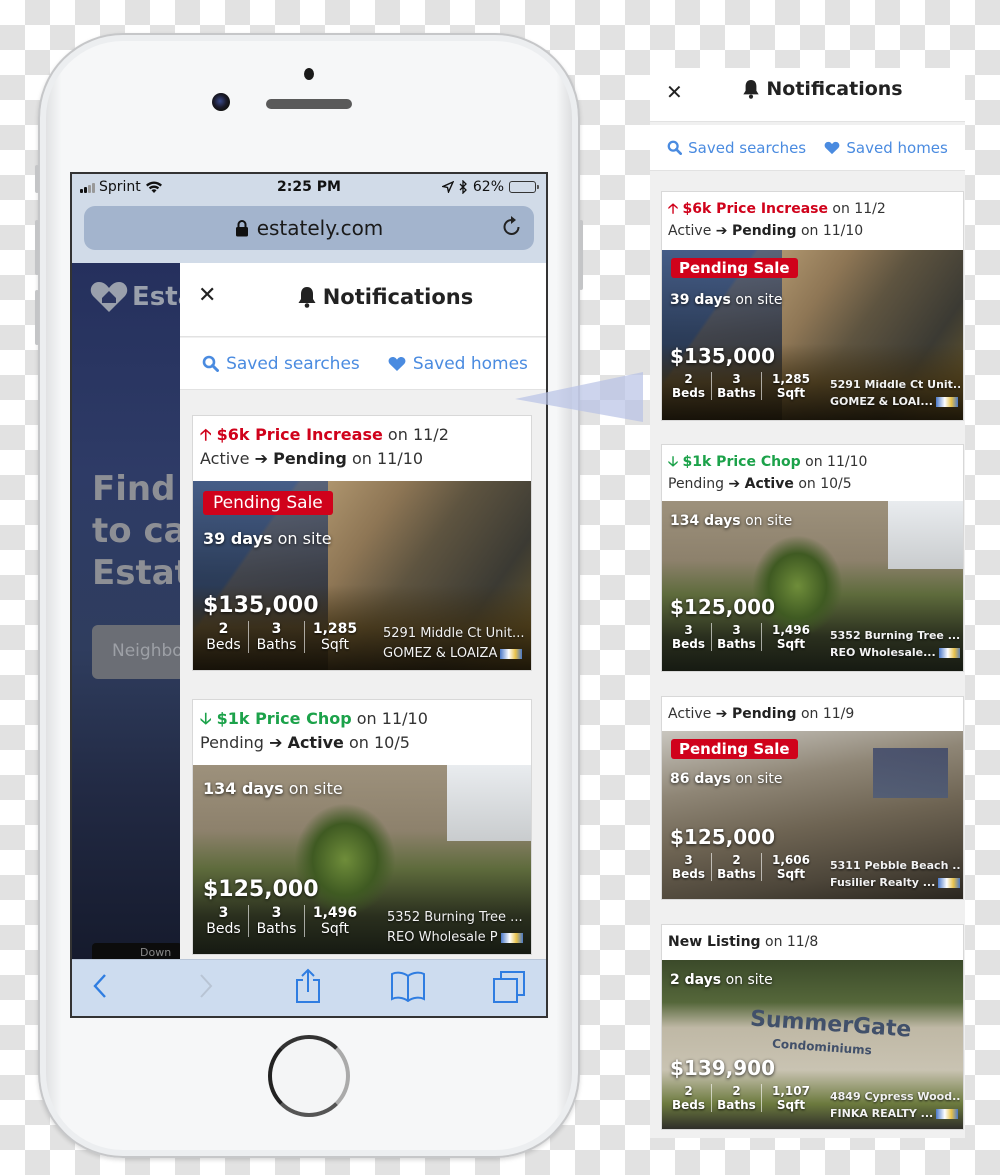 The width and height of the screenshot is (1000, 1175). Describe the element at coordinates (463, 187) in the screenshot. I see `bluetooth-icon` at that location.